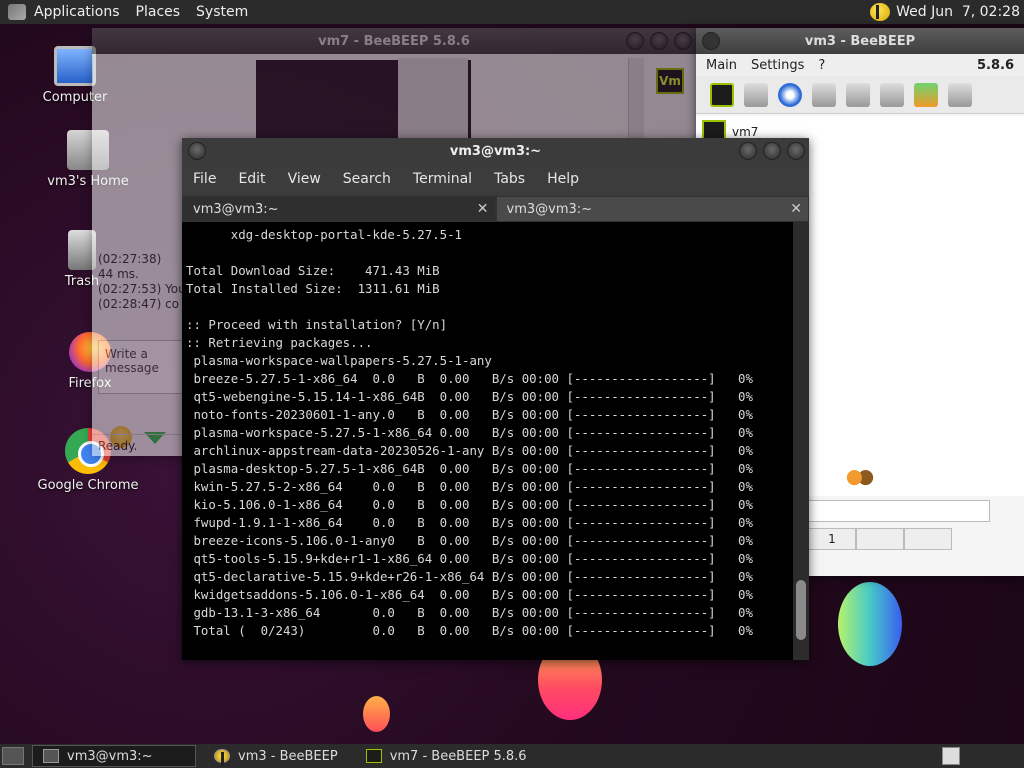  I want to click on menu-search: Search, so click(367, 179).